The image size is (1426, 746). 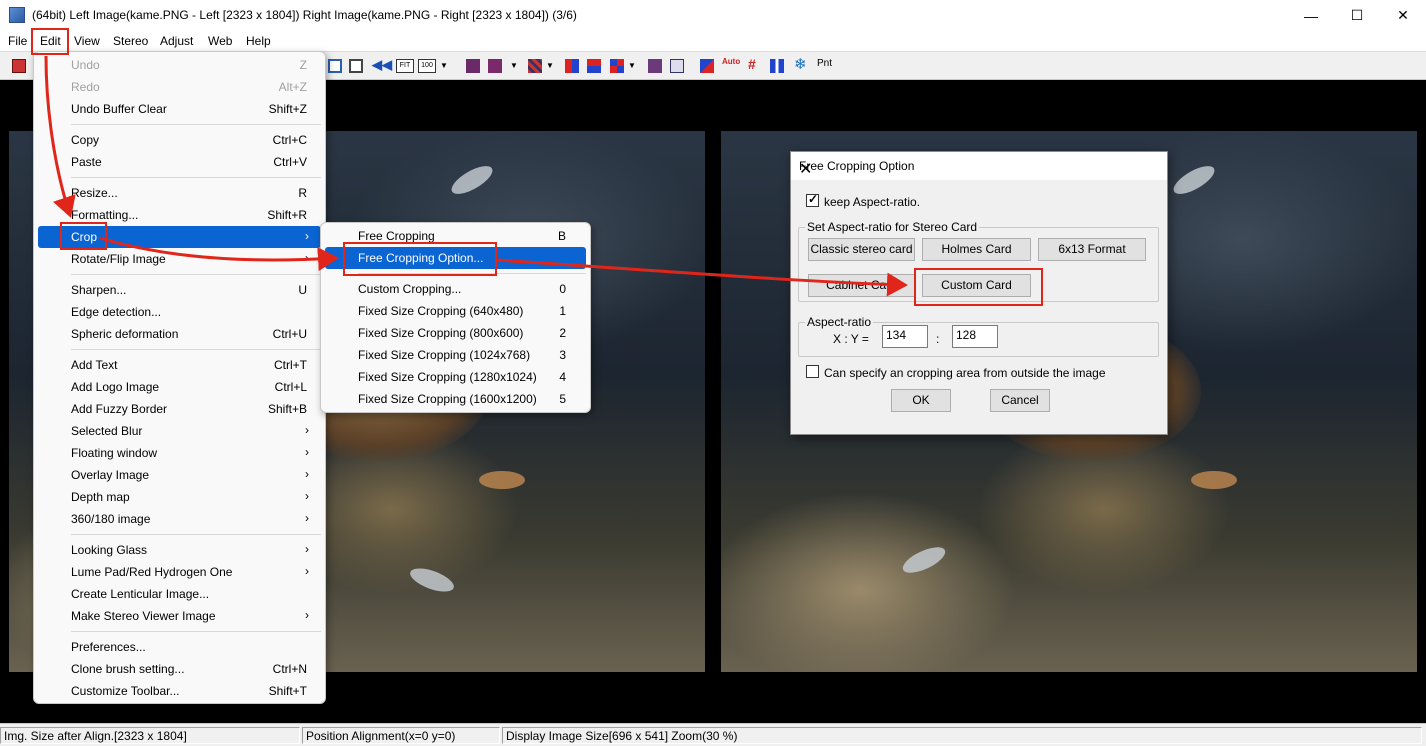 I want to click on menu-item-lume-pad: Lume Pad/Red Hydrogen One ›, so click(x=179, y=572).